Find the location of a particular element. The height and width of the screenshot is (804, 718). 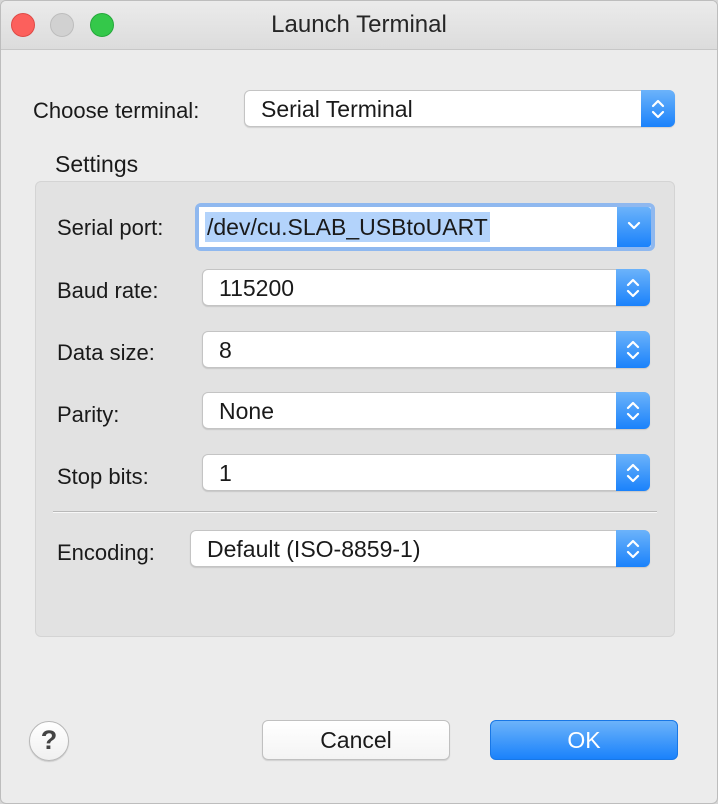

terminal-type-select: Serial Terminal is located at coordinates (459, 108).